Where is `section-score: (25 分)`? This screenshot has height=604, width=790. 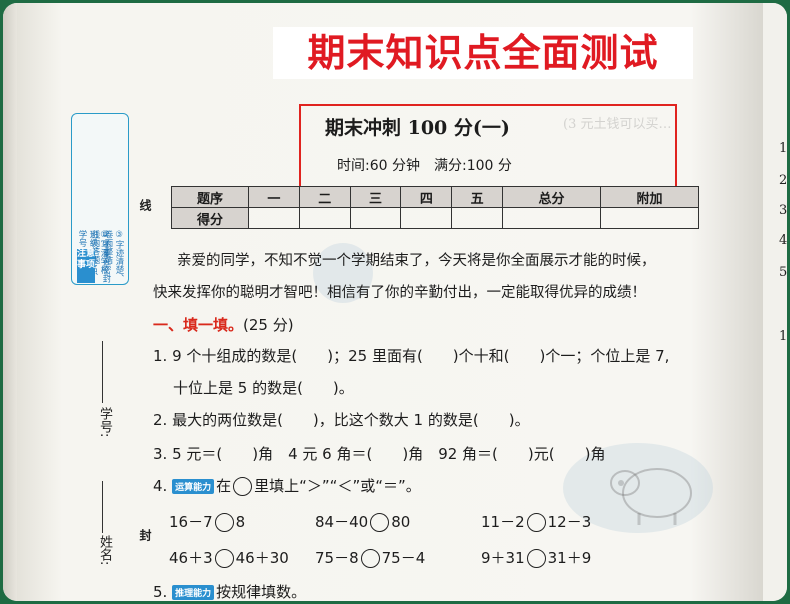
section-score: (25 分) is located at coordinates (268, 325).